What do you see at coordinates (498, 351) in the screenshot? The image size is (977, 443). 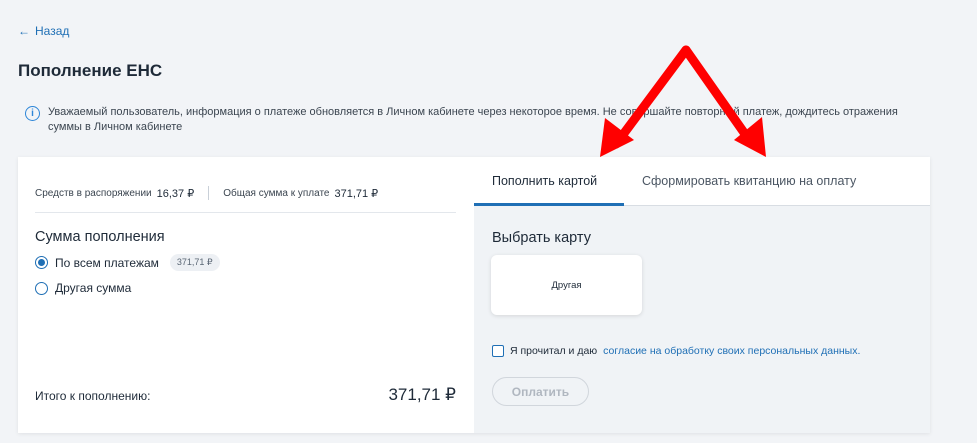 I see `consent-checkbox` at bounding box center [498, 351].